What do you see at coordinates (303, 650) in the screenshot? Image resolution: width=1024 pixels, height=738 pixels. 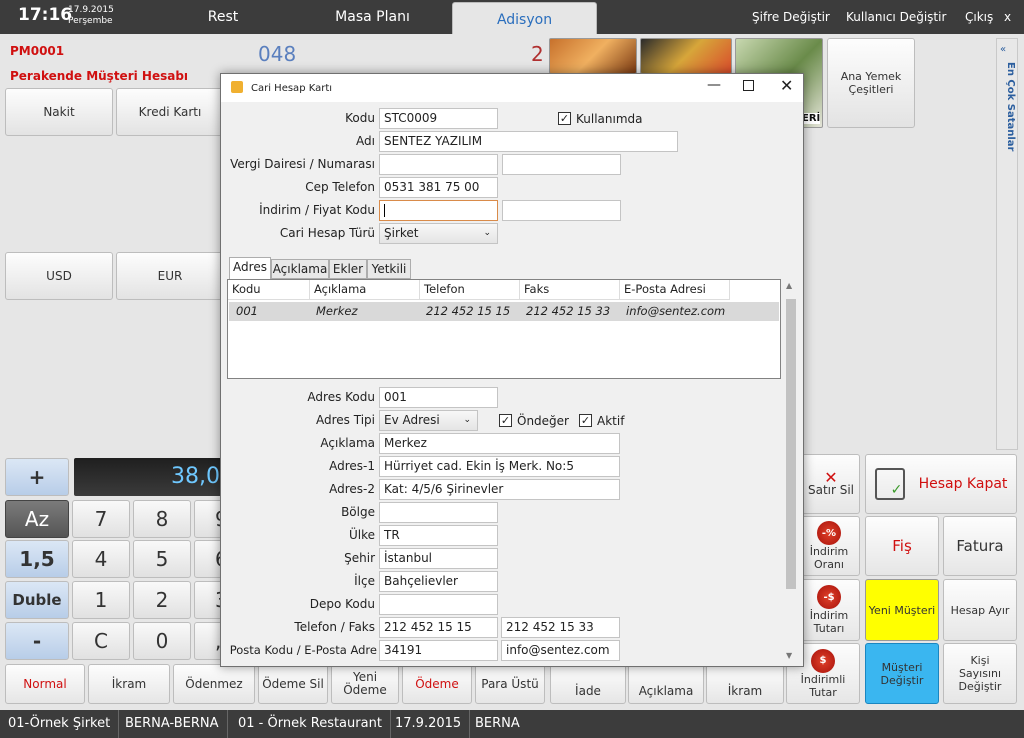 I see `postal-email-label: Posta Kodu / E-Posta Adre` at bounding box center [303, 650].